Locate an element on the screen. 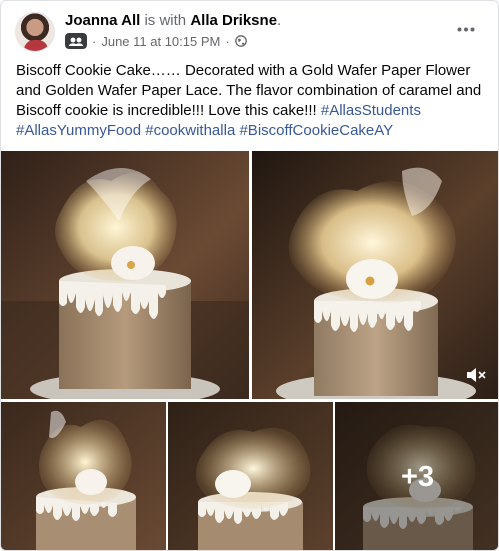 The width and height of the screenshot is (499, 551). hashtag-allasstudents: #AllasStudents is located at coordinates (371, 110).